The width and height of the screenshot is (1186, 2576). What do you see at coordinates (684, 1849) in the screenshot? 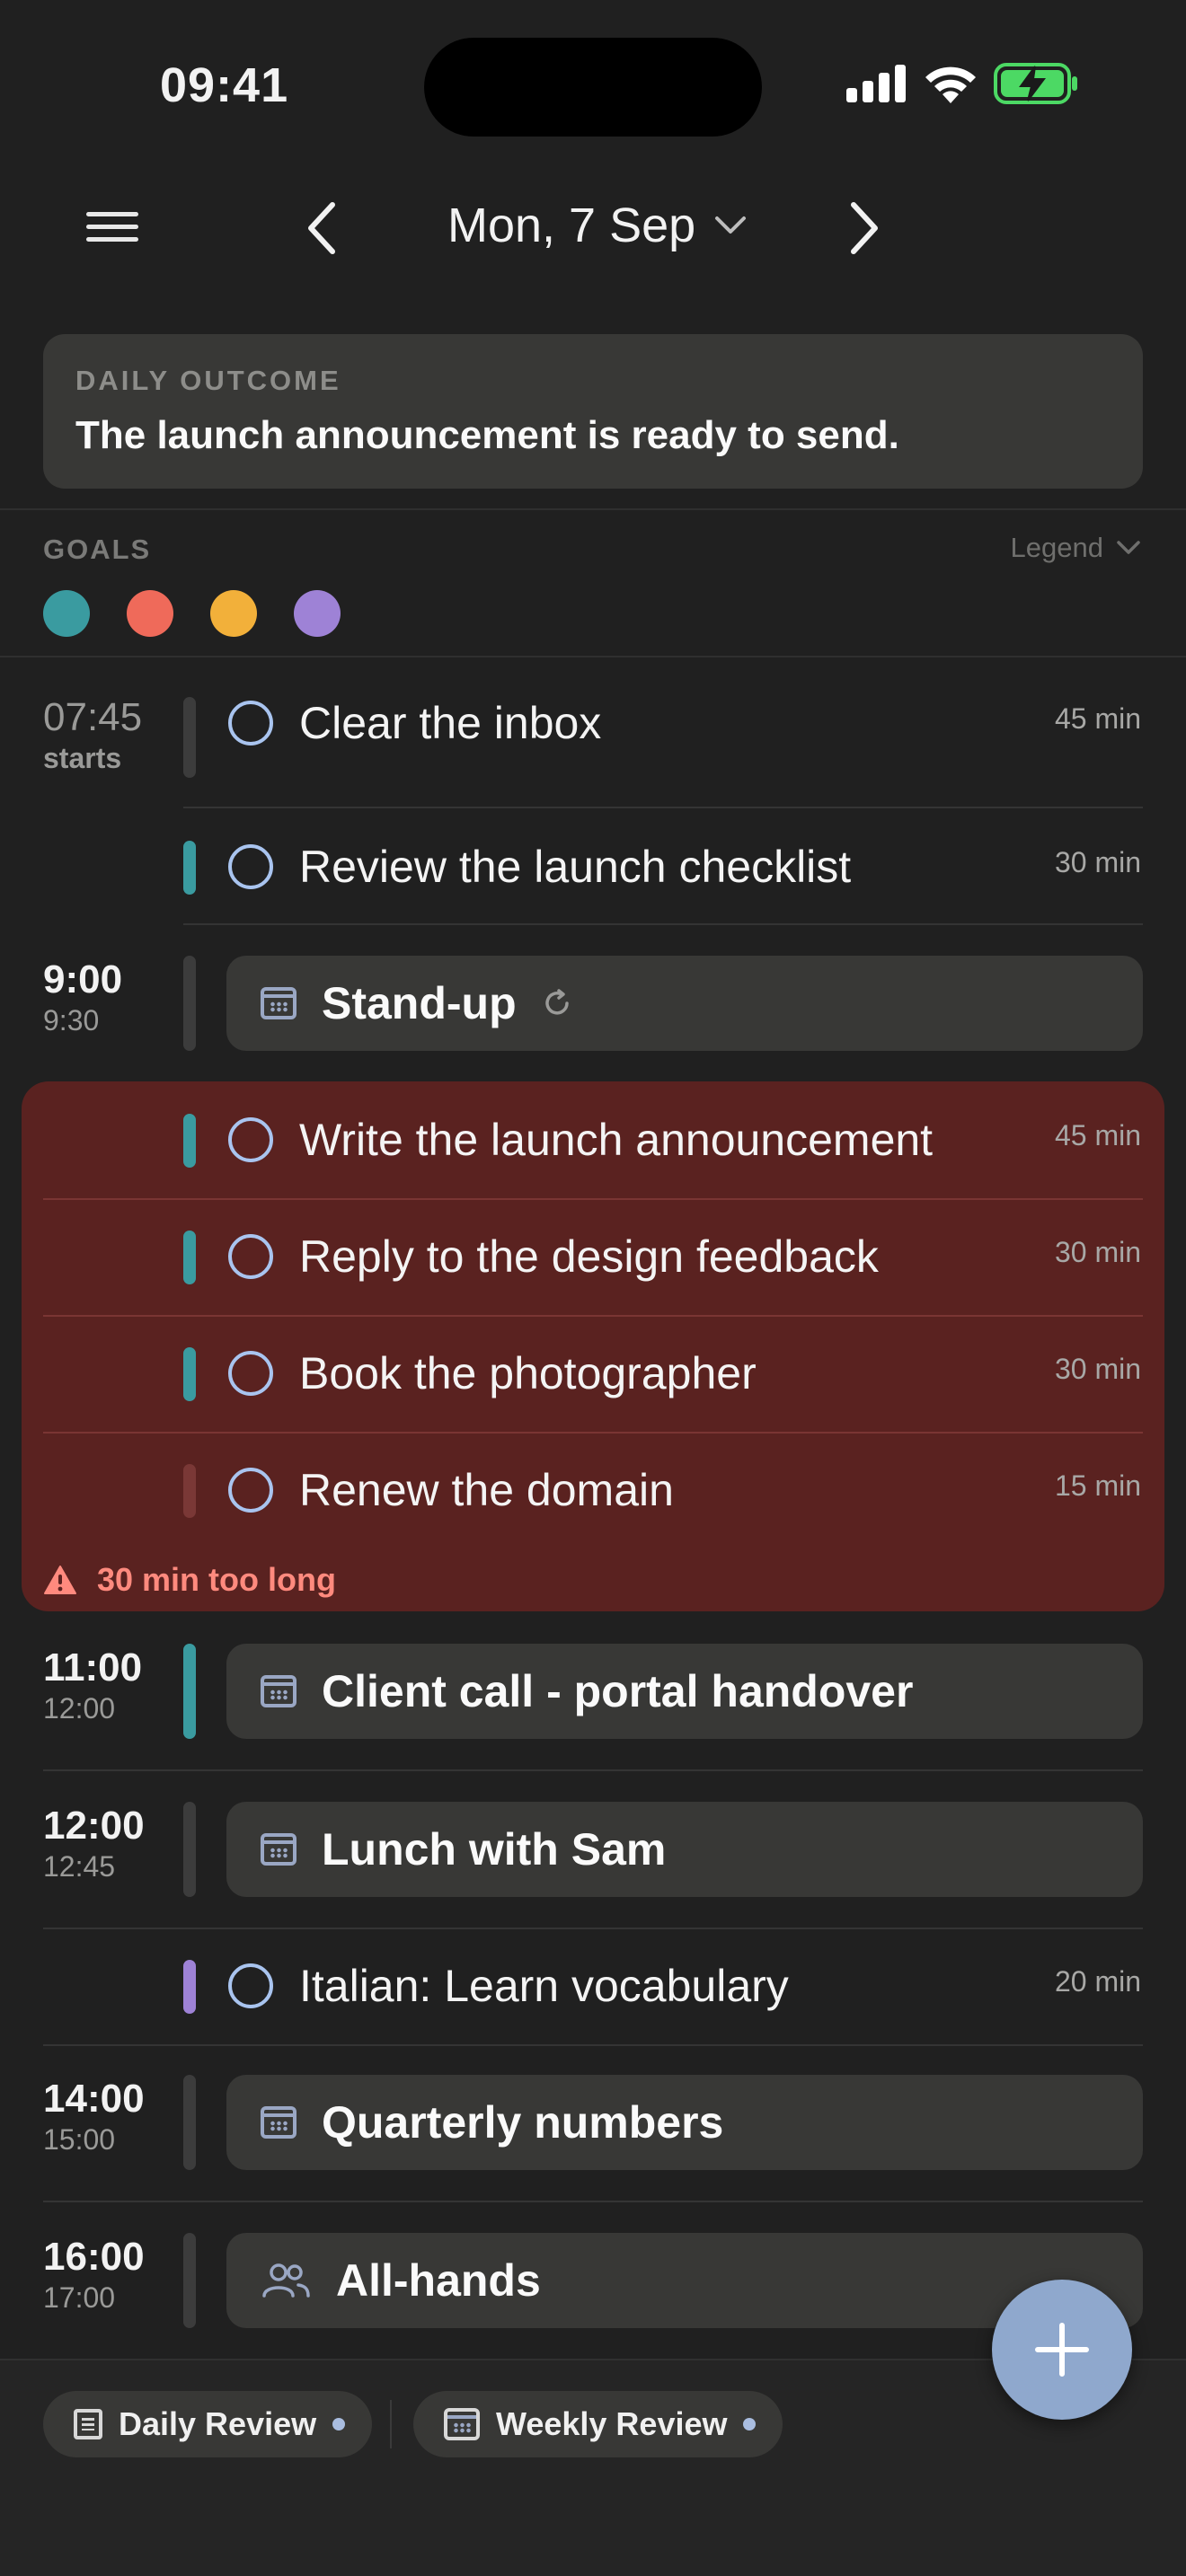
I see `event-card: Lunch with Sam` at bounding box center [684, 1849].